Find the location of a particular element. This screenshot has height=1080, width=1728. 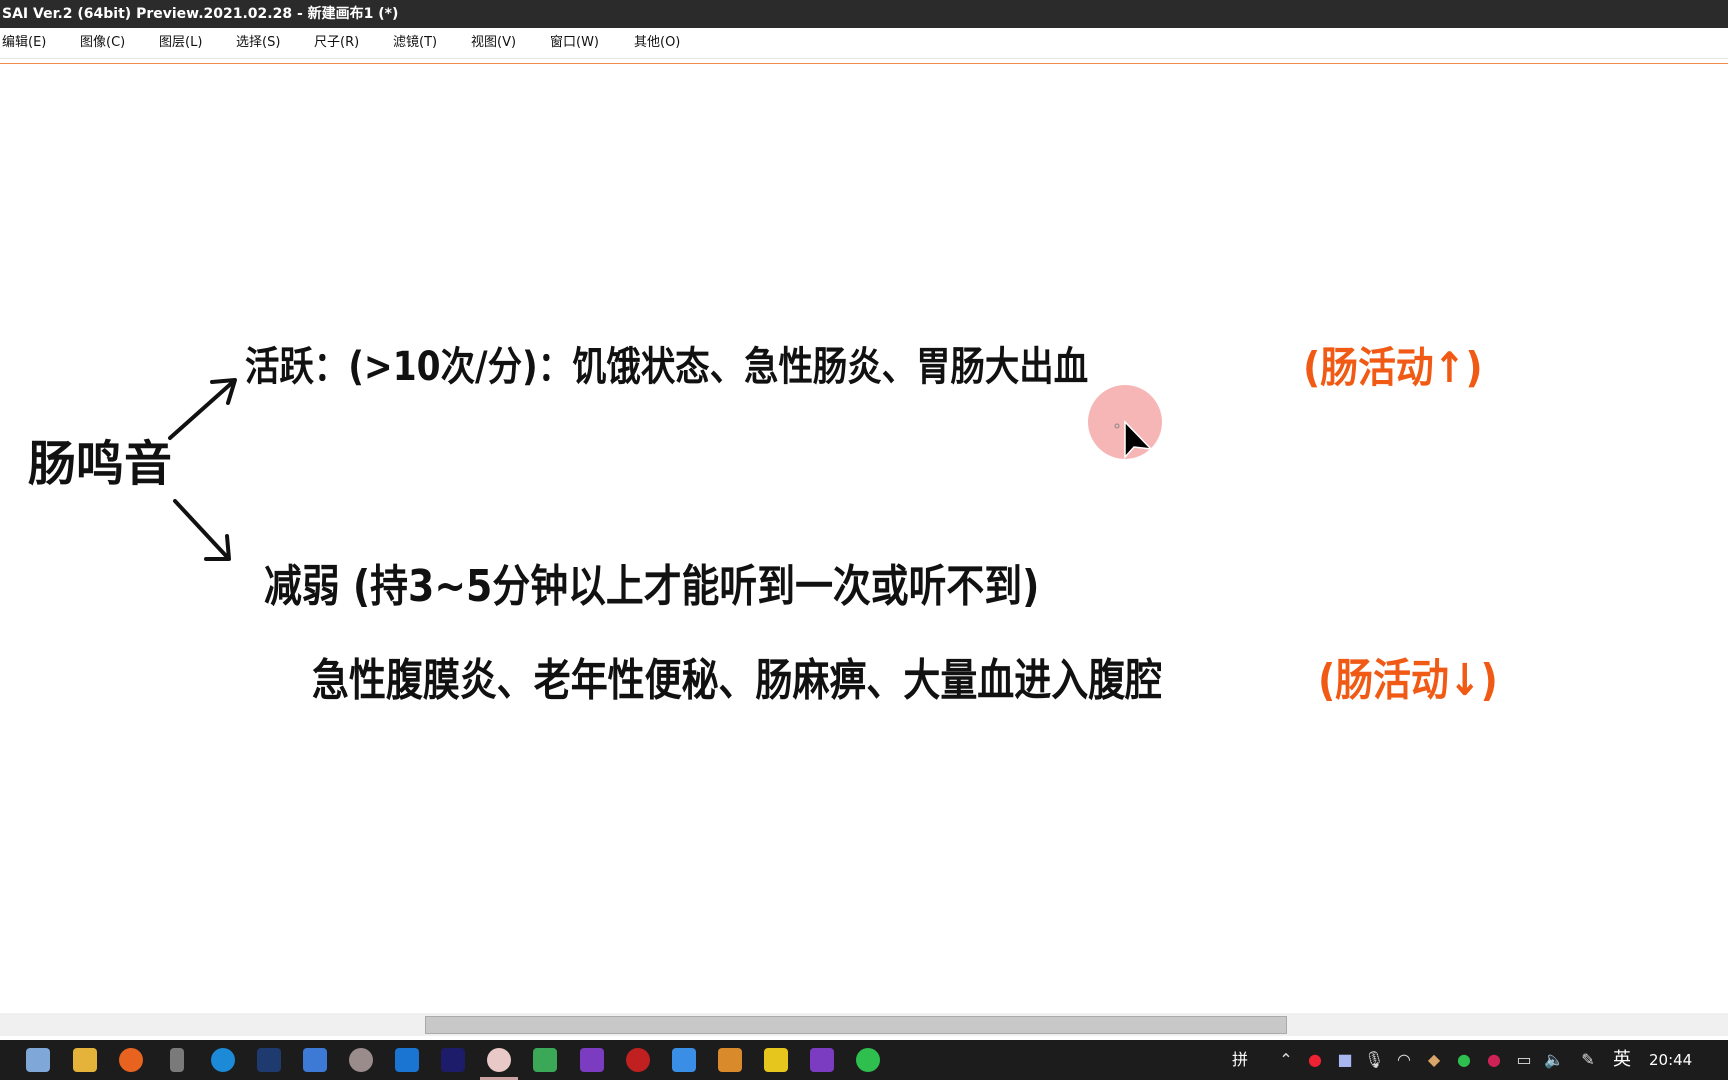

taskbar: 拼 ⌃ ● ■ 🎙 ◠ ◆ ● ● ▭ 🔈 ✎ 英 20:44 is located at coordinates (864, 1060).